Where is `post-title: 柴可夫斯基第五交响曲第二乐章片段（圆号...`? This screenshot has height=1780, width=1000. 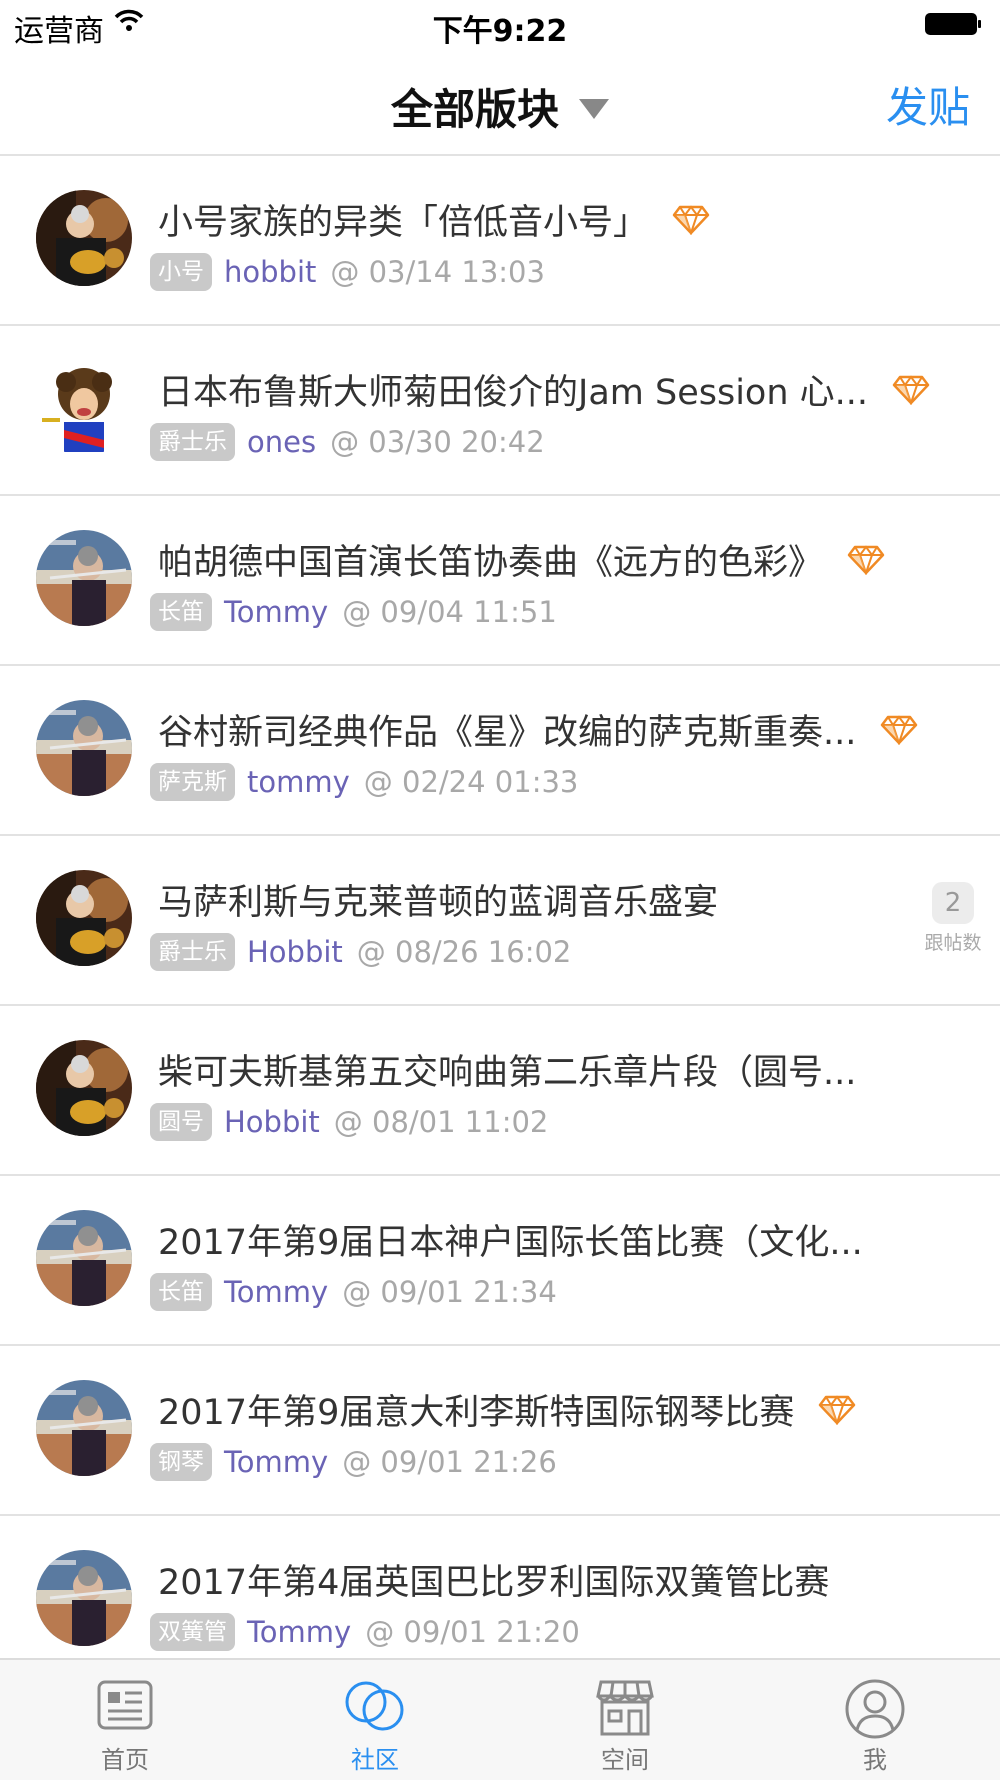 post-title: 柴可夫斯基第五交响曲第二乐章片段（圆号... is located at coordinates (507, 1073).